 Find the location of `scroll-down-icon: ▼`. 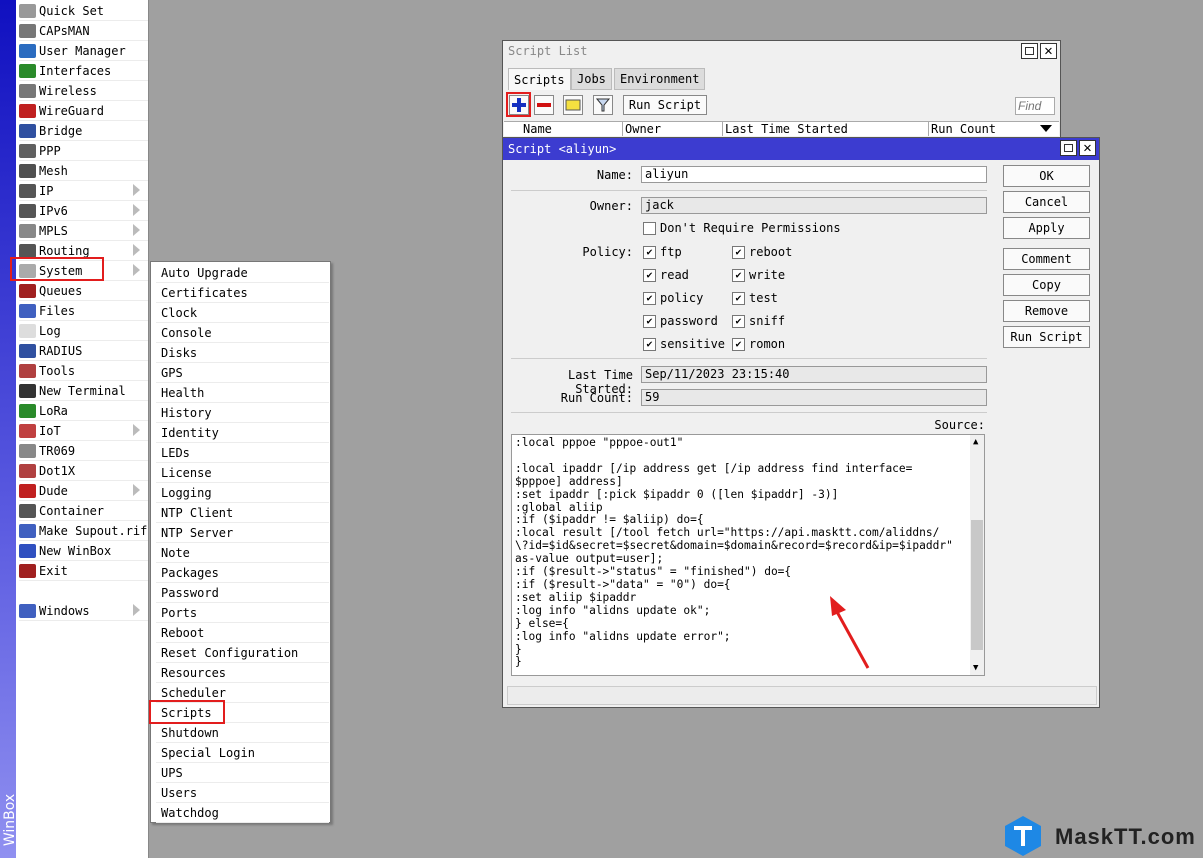

scroll-down-icon: ▼ is located at coordinates (975, 668).